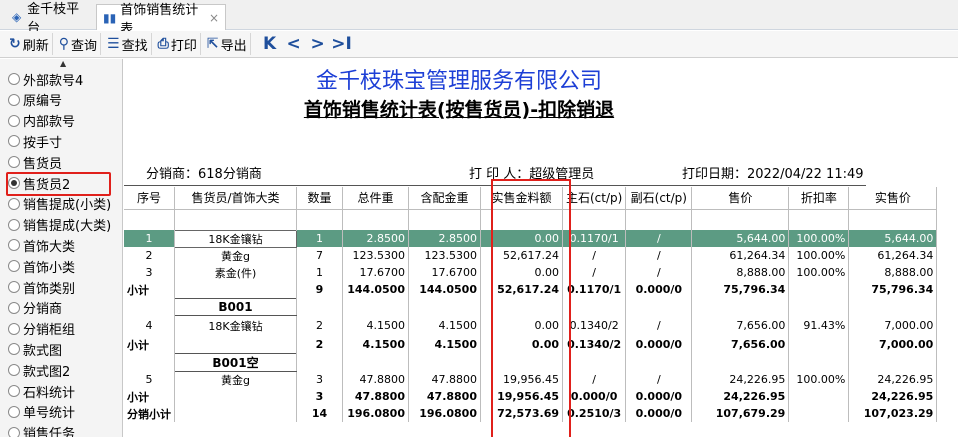 The image size is (958, 437). Describe the element at coordinates (375, 198) in the screenshot. I see `column-header: 总件重` at that location.